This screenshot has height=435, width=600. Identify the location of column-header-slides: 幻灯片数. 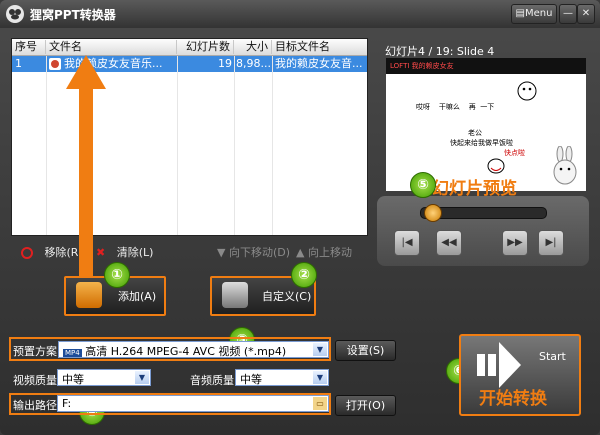
(205, 47).